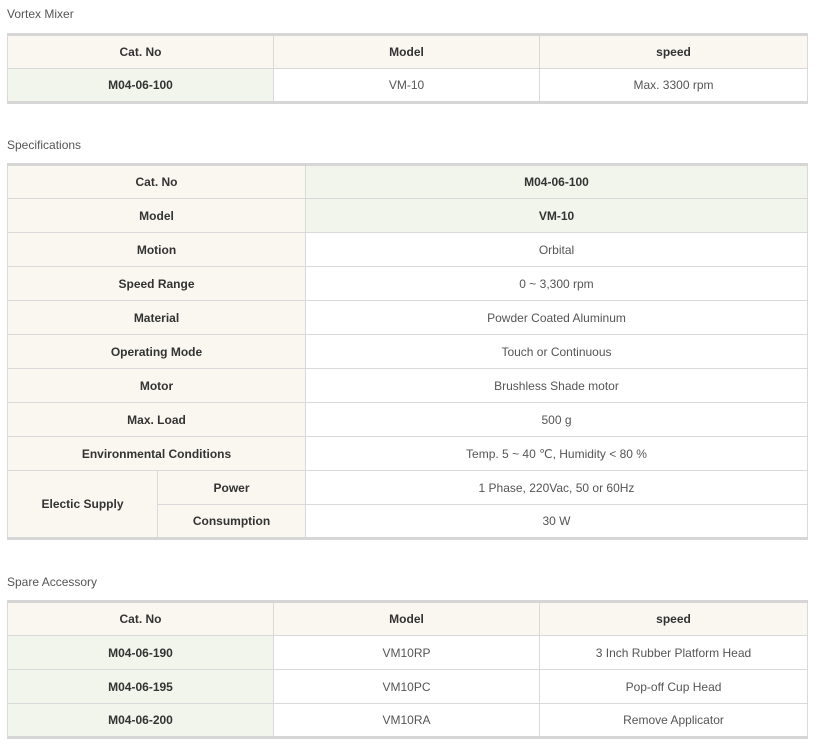 Image resolution: width=818 pixels, height=746 pixels. Describe the element at coordinates (52, 582) in the screenshot. I see `spare-accessory-title: Spare Accessory` at that location.